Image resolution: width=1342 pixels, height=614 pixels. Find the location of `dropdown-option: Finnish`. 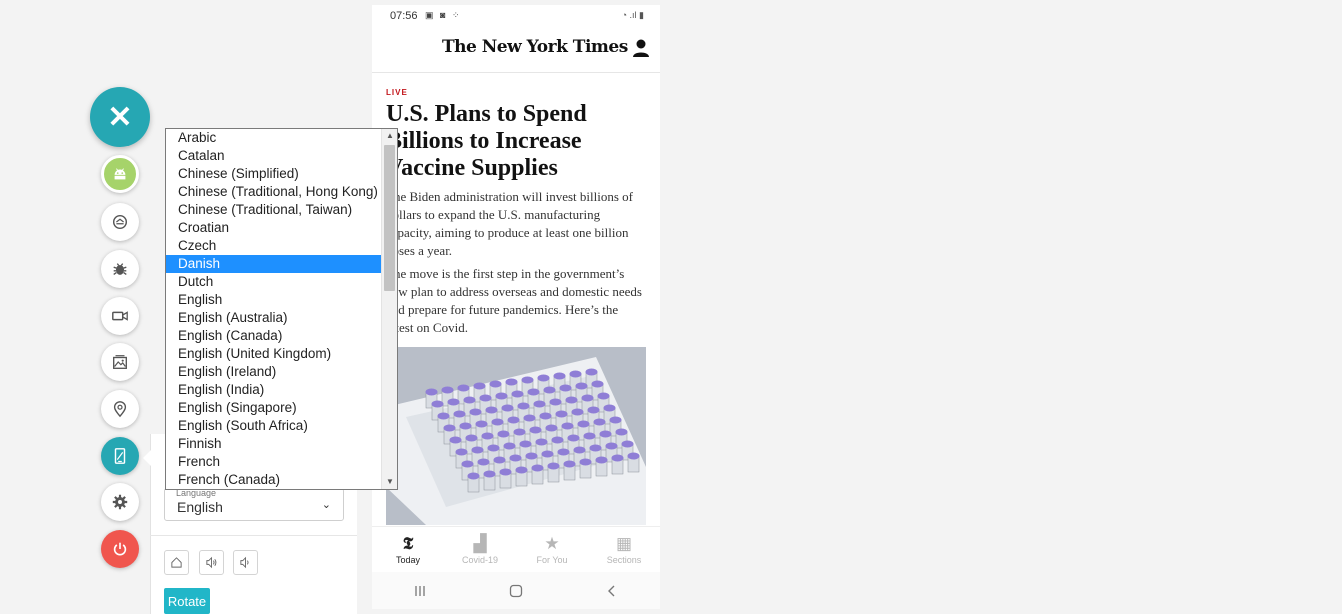

dropdown-option: Finnish is located at coordinates (273, 444).